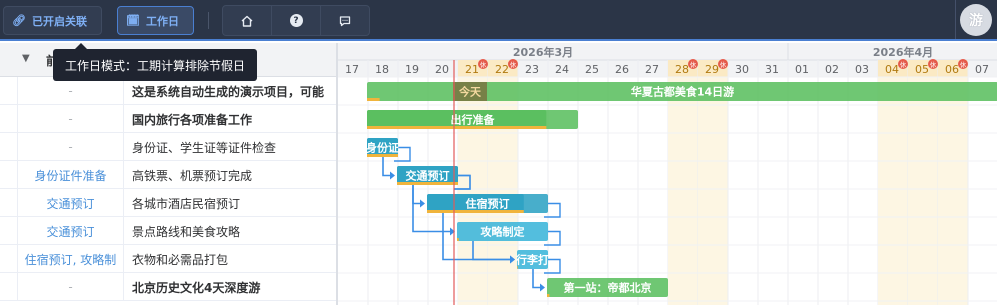 Image resolution: width=997 pixels, height=305 pixels. What do you see at coordinates (196, 287) in the screenshot?
I see `task-name: 北京历史文化4天深度游` at bounding box center [196, 287].